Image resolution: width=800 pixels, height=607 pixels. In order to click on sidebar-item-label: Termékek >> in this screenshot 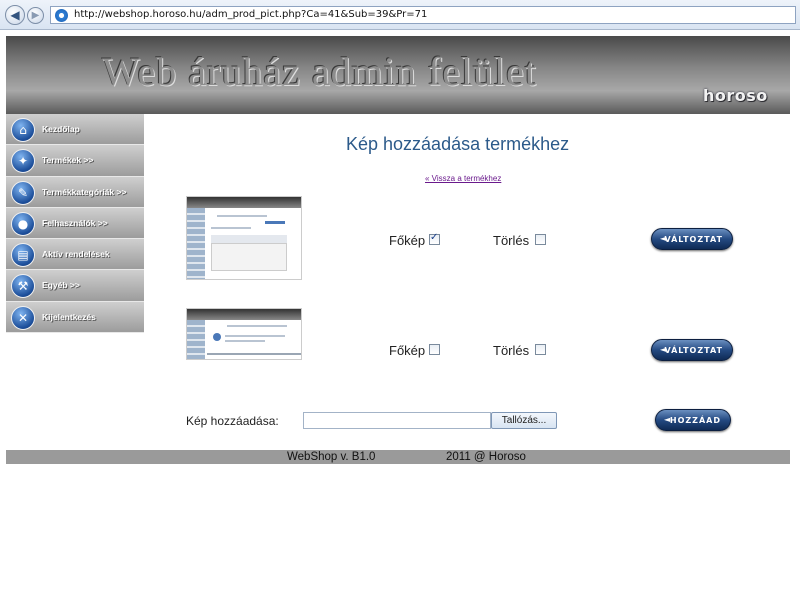, I will do `click(68, 160)`.